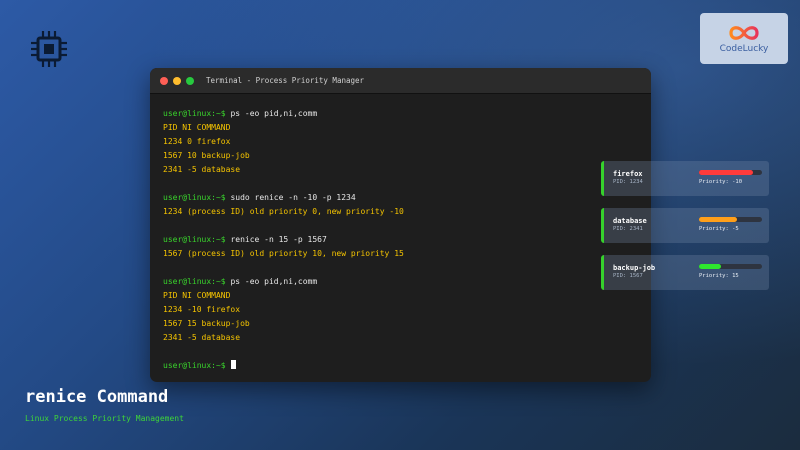 This screenshot has height=450, width=800. I want to click on terminal-command: sudo renice -n -10 -p 1234, so click(293, 197).